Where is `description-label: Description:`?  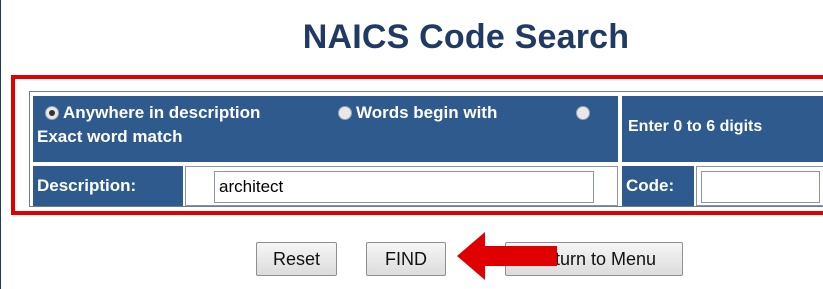
description-label: Description: is located at coordinates (87, 185).